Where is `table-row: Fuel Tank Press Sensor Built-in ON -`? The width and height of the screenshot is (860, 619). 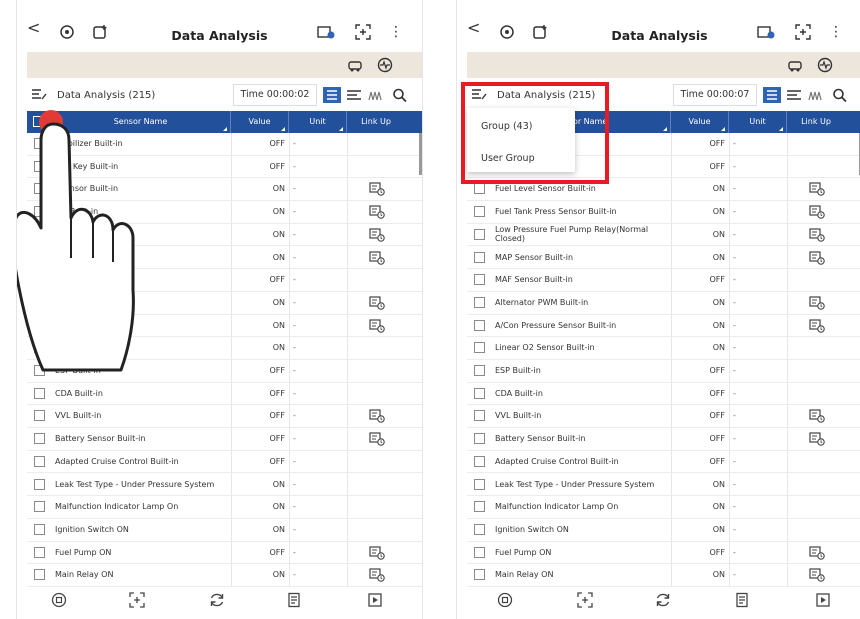 table-row: Fuel Tank Press Sensor Built-in ON - is located at coordinates (663, 212).